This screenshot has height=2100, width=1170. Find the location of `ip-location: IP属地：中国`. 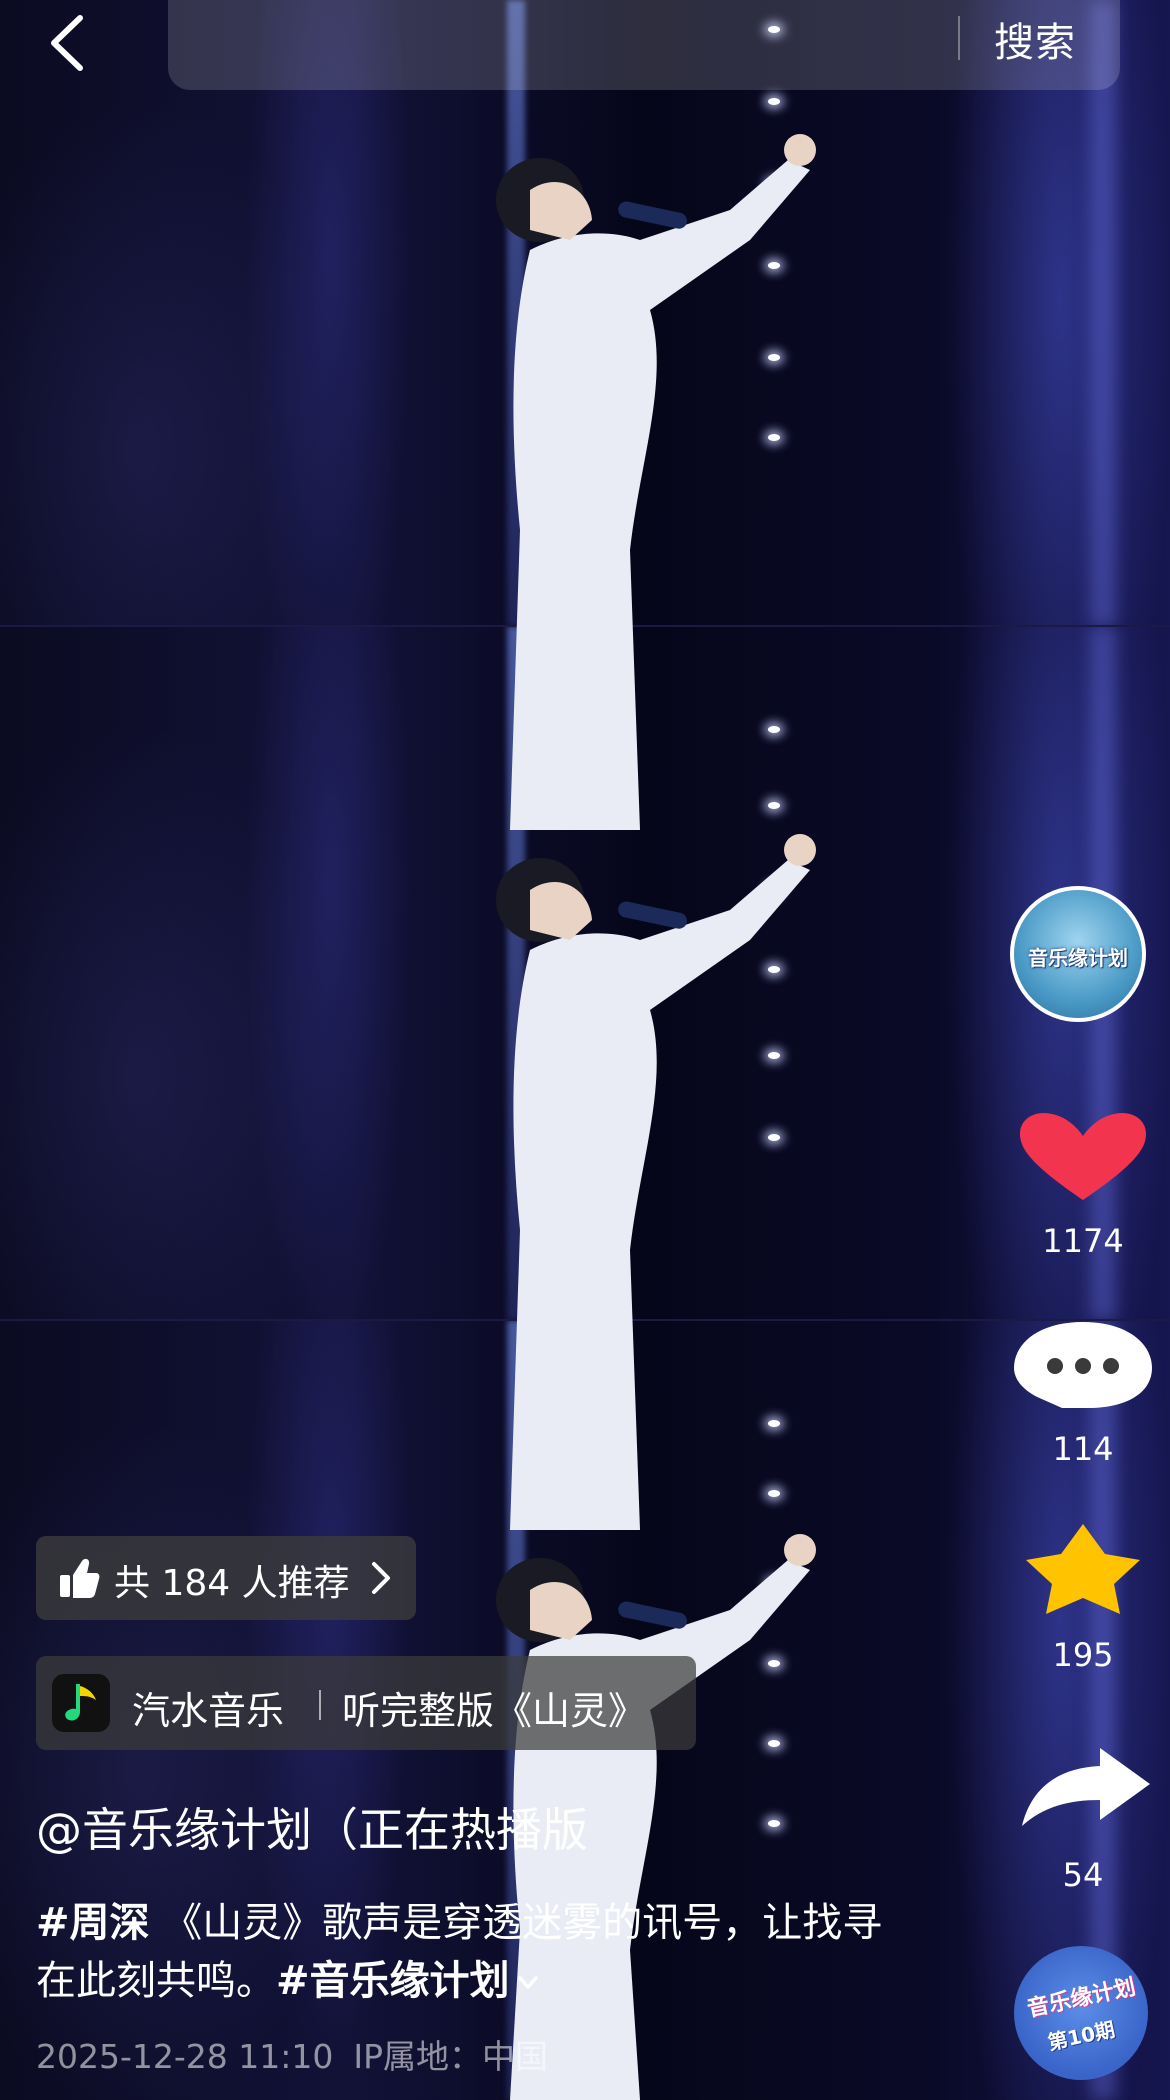

ip-location: IP属地：中国 is located at coordinates (451, 2056).